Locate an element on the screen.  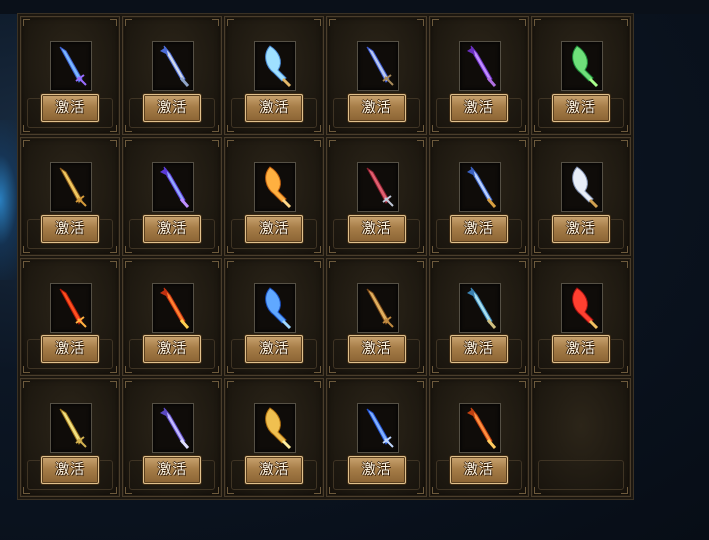
emerald-blade-icon is located at coordinates (585, 66).